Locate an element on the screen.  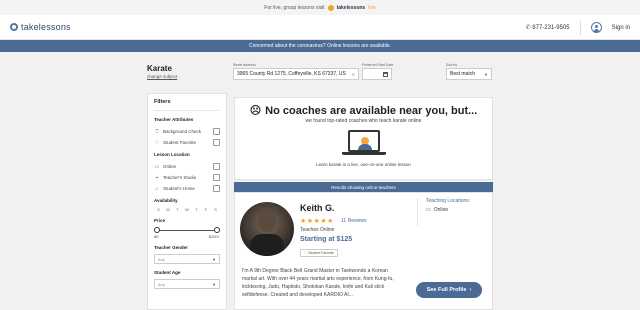
lesson-location-heading: Lesson Location is located at coordinates (172, 154).